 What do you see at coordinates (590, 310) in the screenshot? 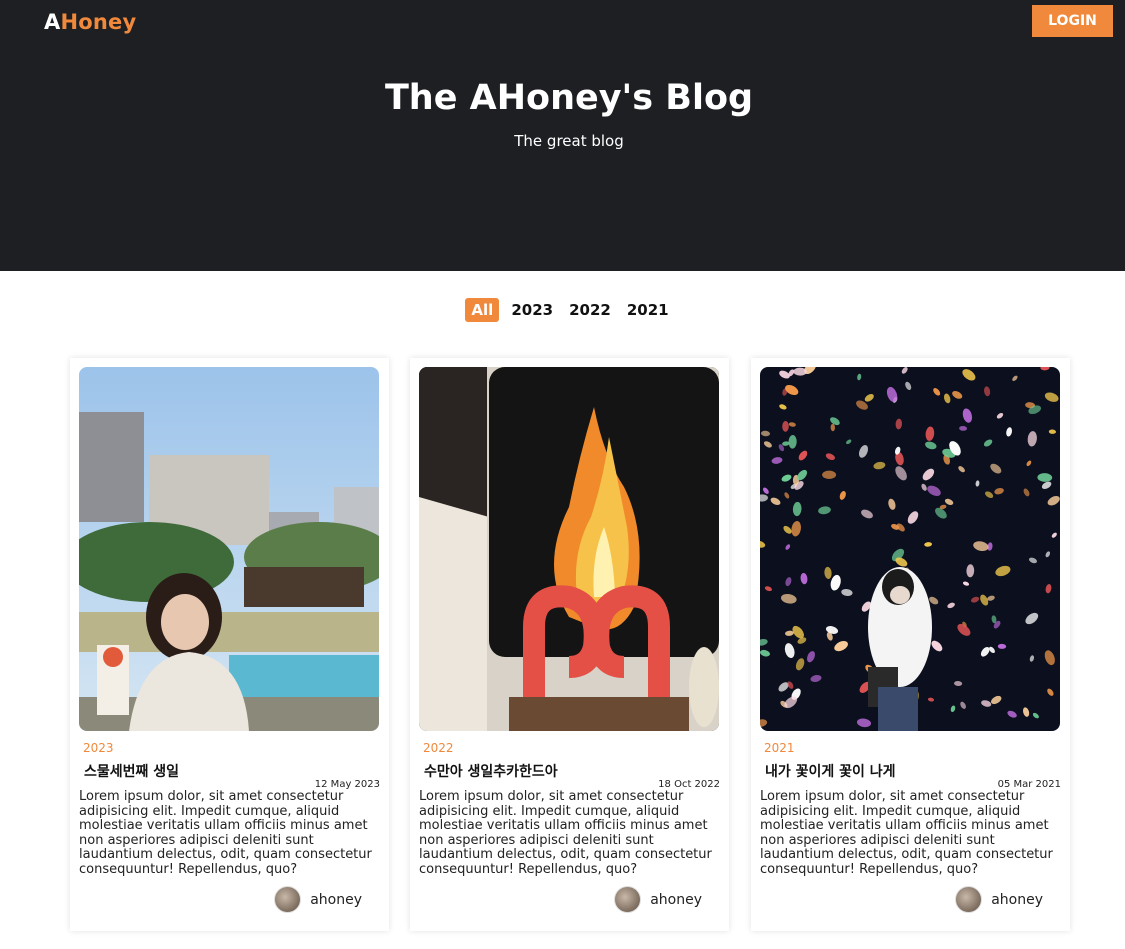
I see `filter-2022: 2022` at bounding box center [590, 310].